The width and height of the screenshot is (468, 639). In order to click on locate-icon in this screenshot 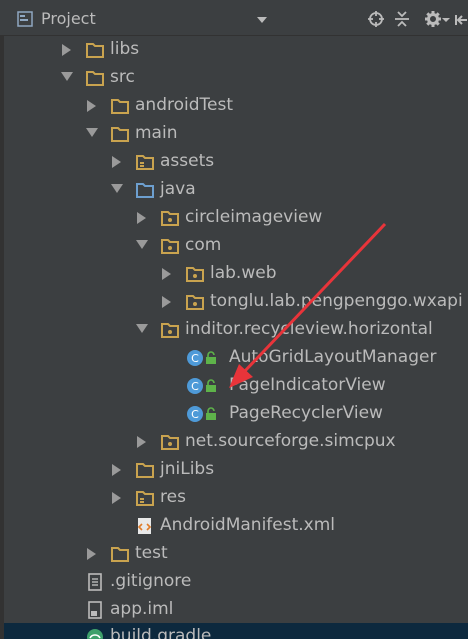, I will do `click(376, 19)`.